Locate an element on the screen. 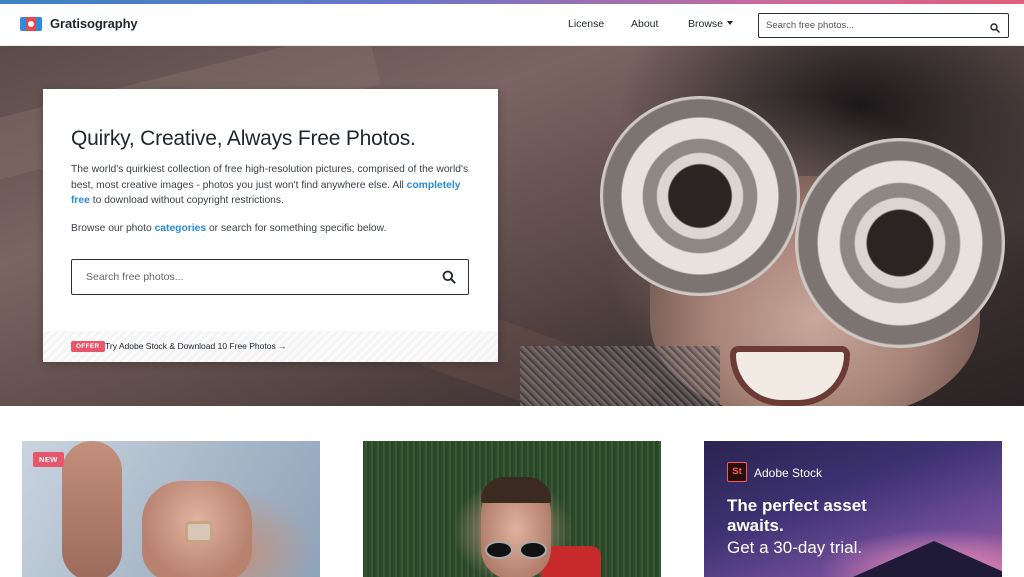 The height and width of the screenshot is (577, 1024). adobe-stock-logo-icon: St is located at coordinates (737, 472).